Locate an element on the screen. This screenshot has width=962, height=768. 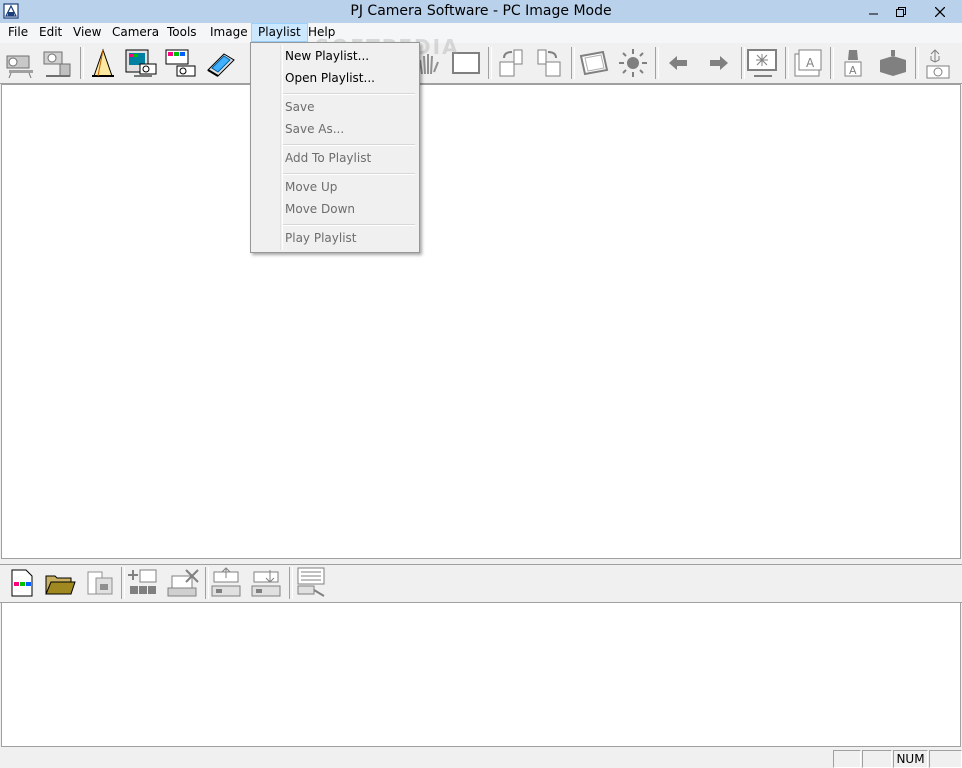
rotate-left-button is located at coordinates (549, 63).